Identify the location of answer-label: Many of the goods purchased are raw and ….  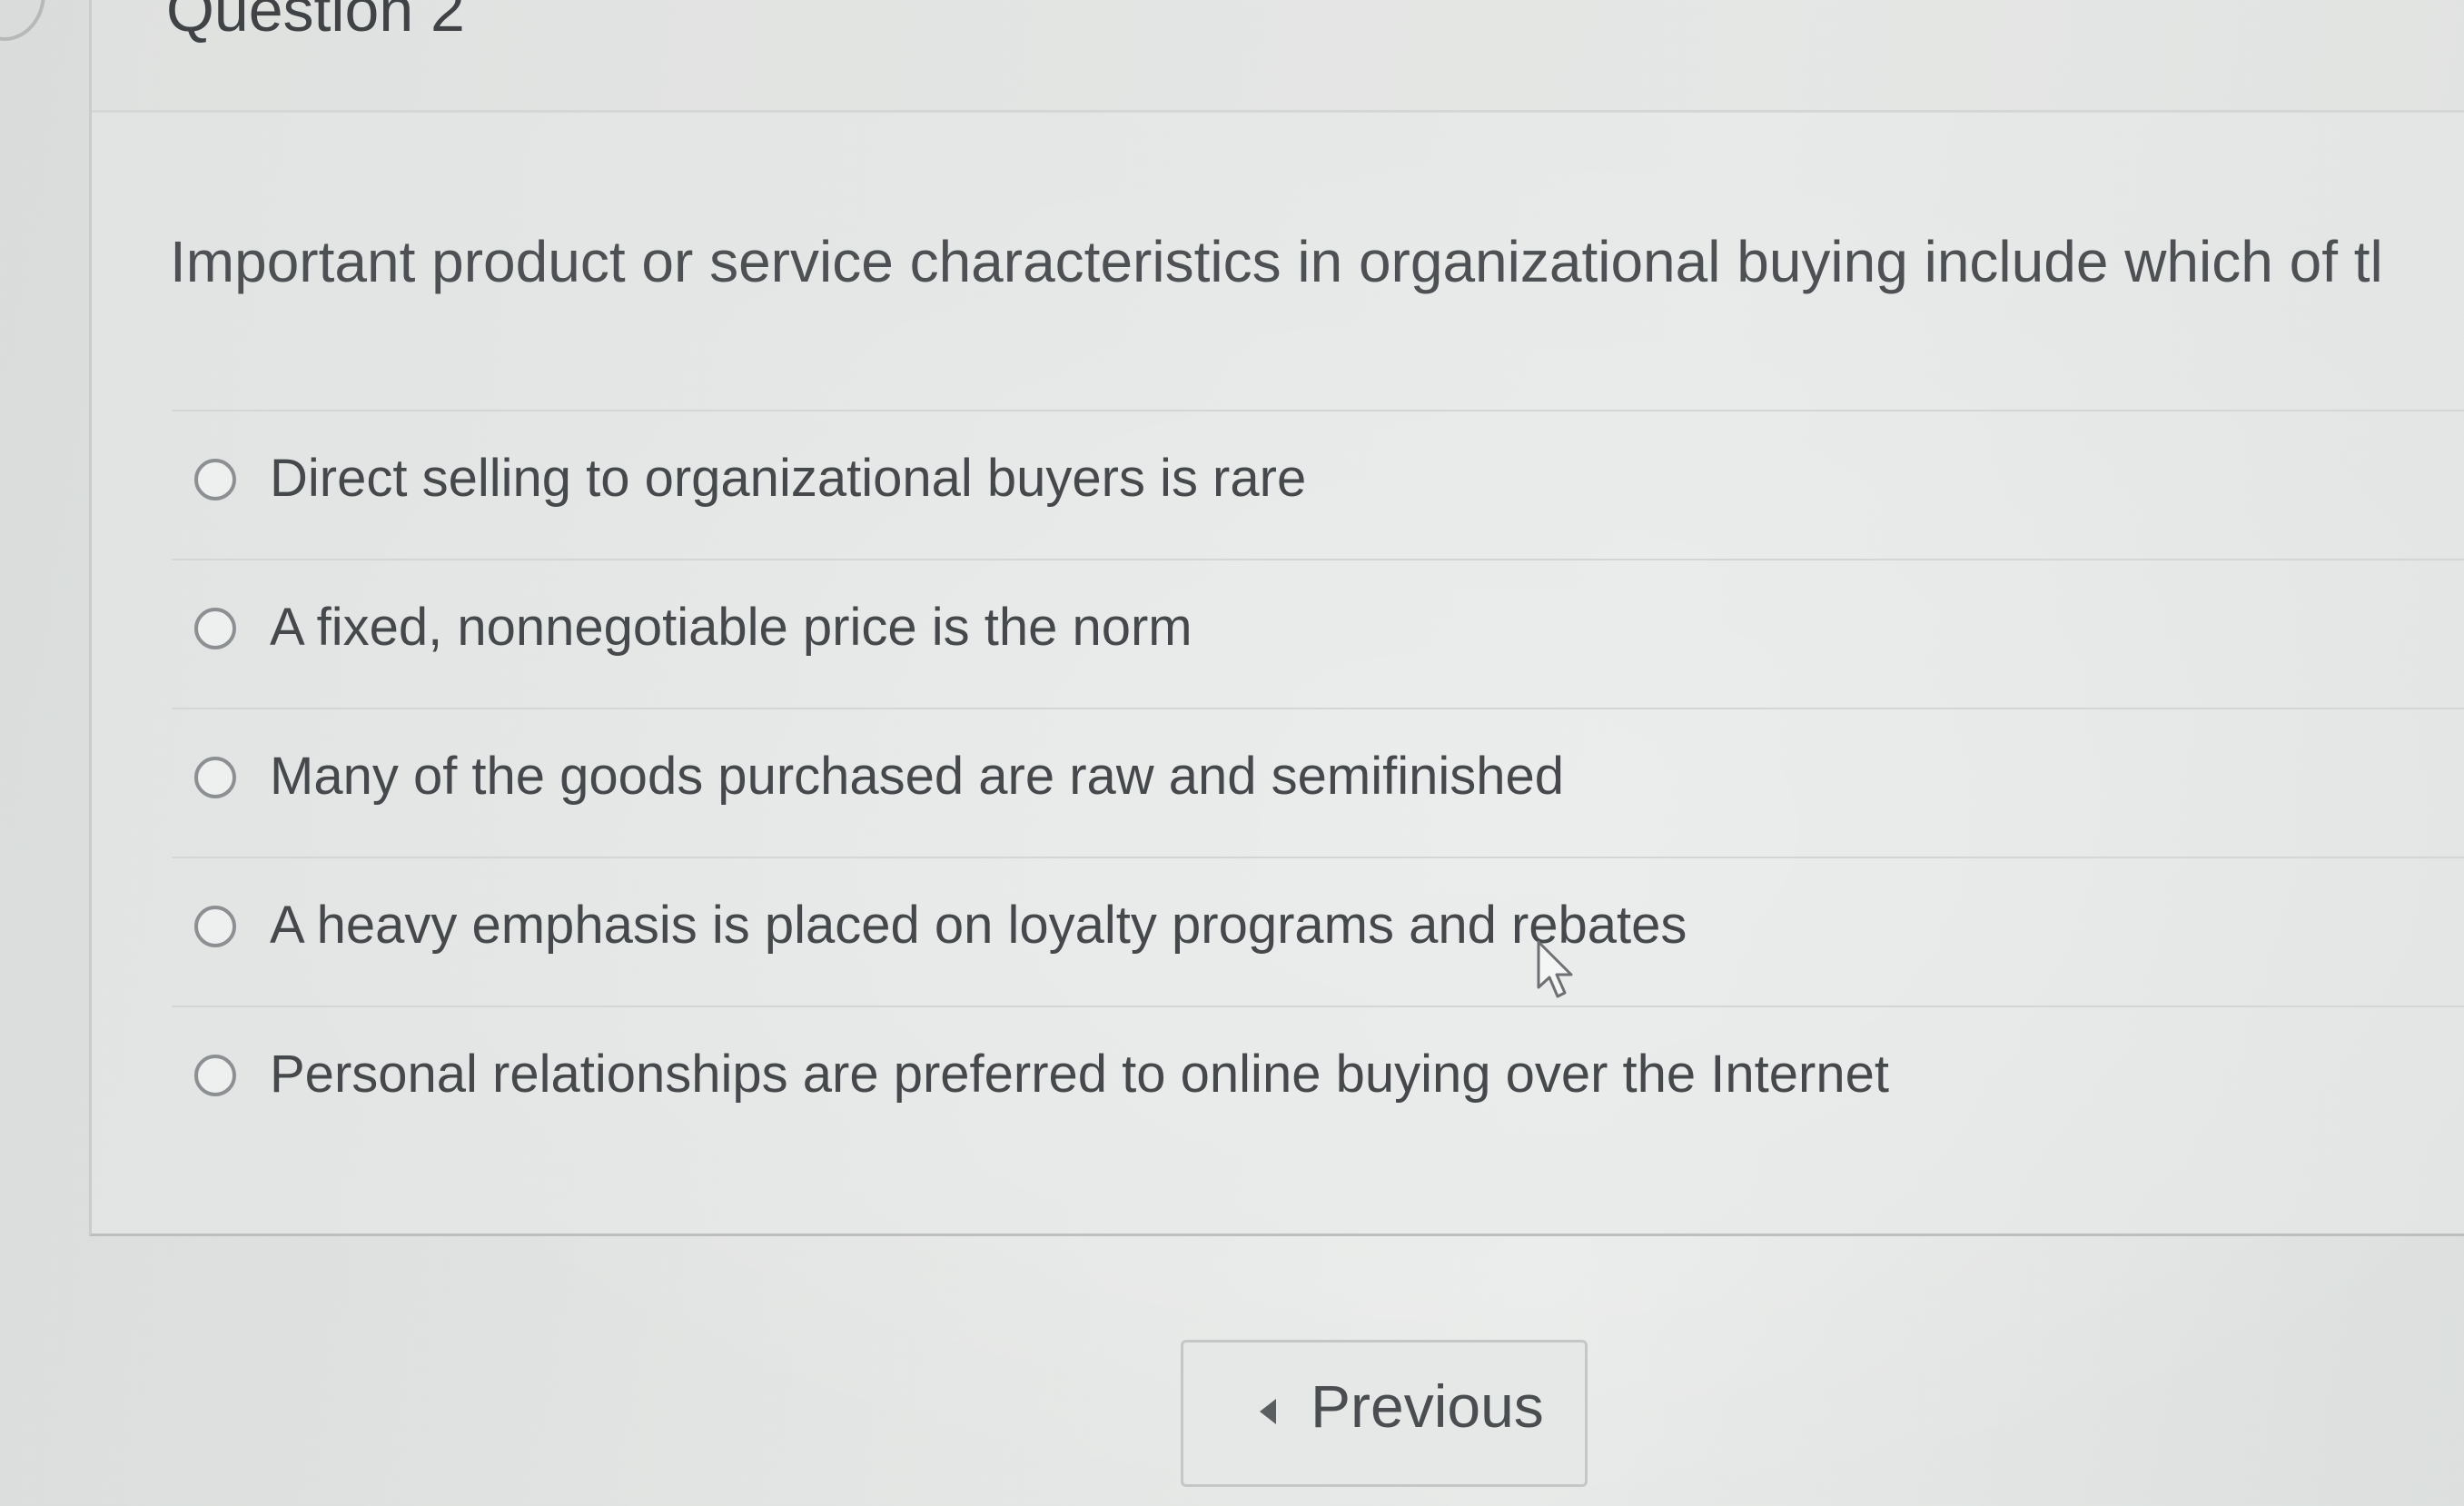
(917, 776).